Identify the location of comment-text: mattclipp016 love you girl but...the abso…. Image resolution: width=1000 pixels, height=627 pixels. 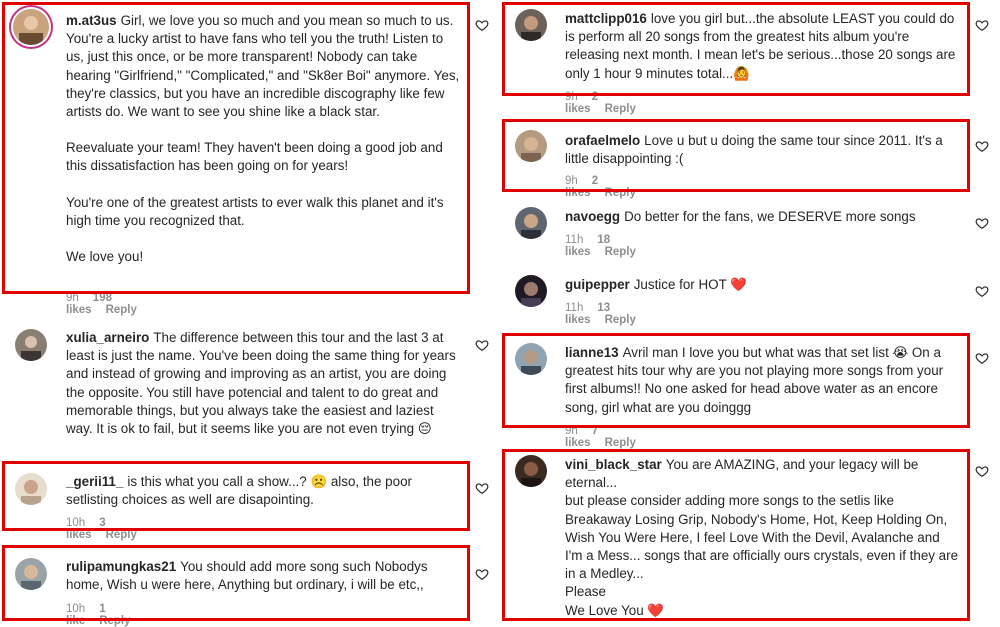
(760, 46).